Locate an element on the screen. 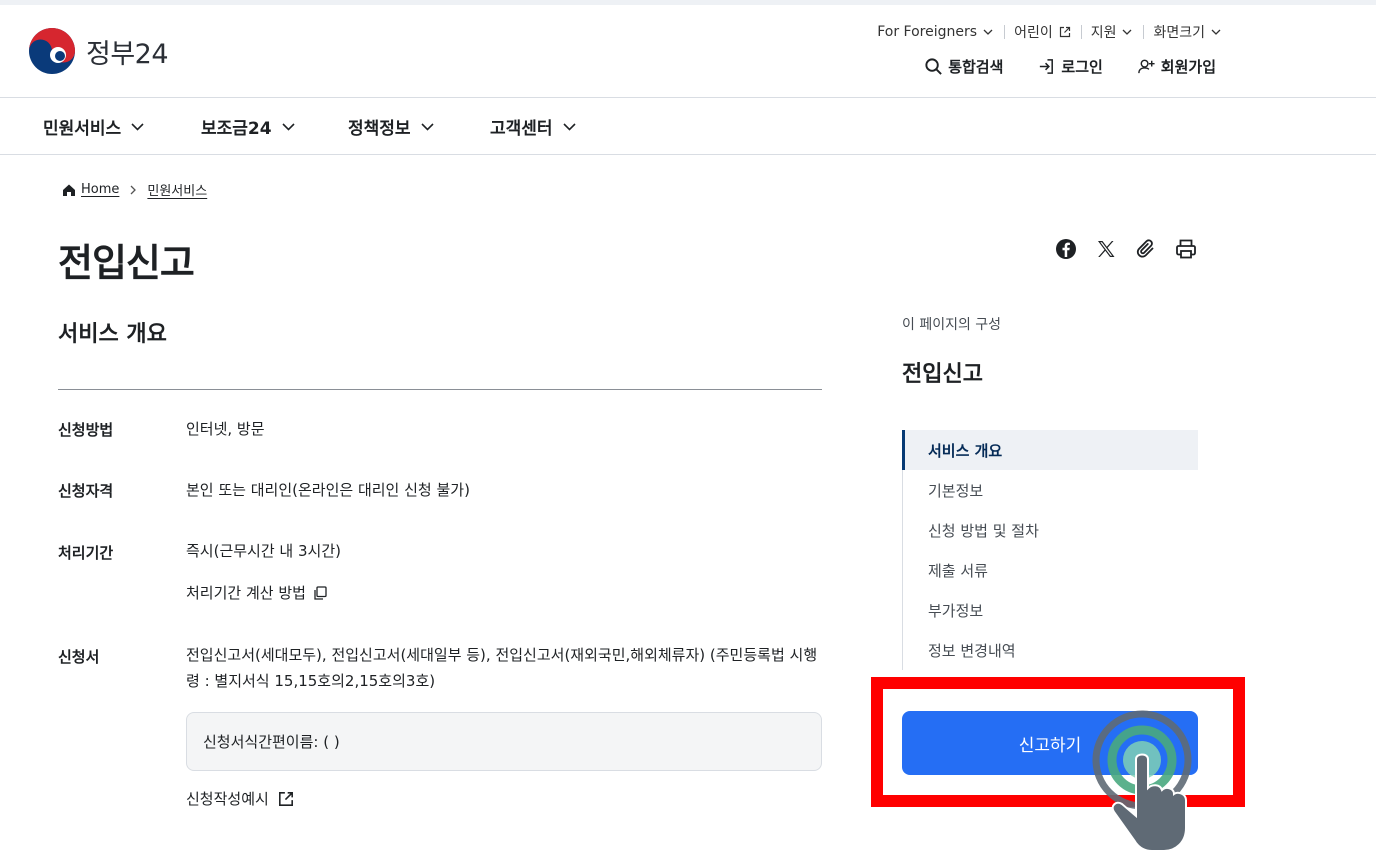 Image resolution: width=1376 pixels, height=852 pixels. integrated-search-label: 통합검색 is located at coordinates (976, 67).